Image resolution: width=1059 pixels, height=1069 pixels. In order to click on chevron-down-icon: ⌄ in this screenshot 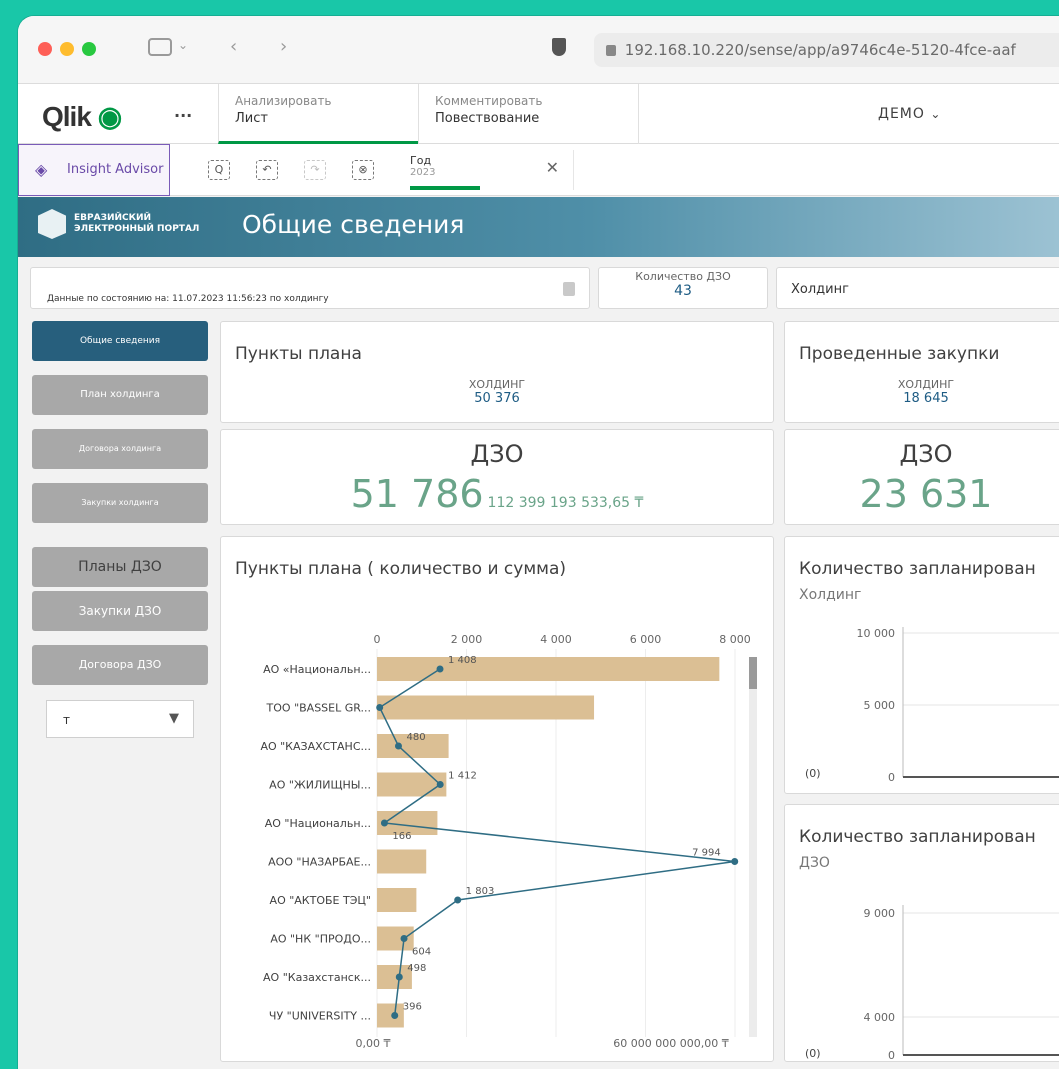, I will do `click(183, 45)`.